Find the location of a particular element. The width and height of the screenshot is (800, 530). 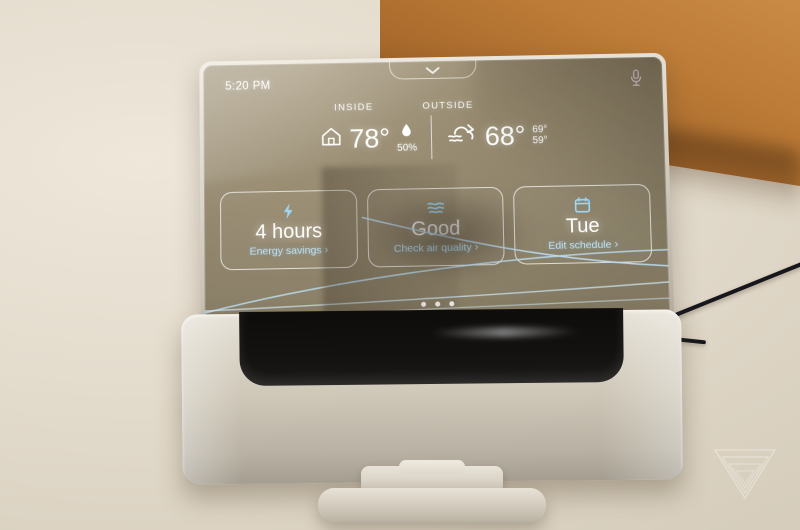

stand-foot is located at coordinates (432, 505).